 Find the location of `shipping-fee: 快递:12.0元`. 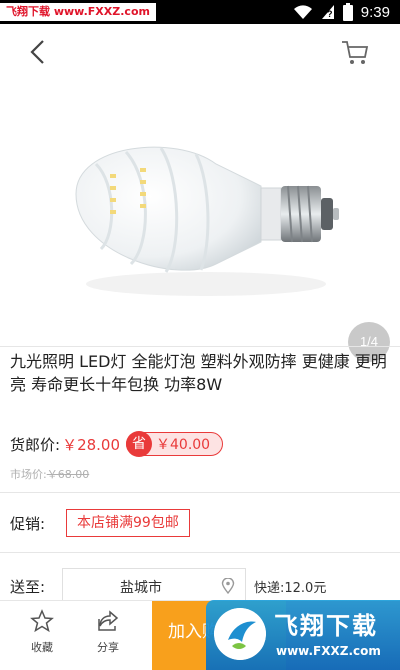

shipping-fee: 快递:12.0元 is located at coordinates (290, 588).